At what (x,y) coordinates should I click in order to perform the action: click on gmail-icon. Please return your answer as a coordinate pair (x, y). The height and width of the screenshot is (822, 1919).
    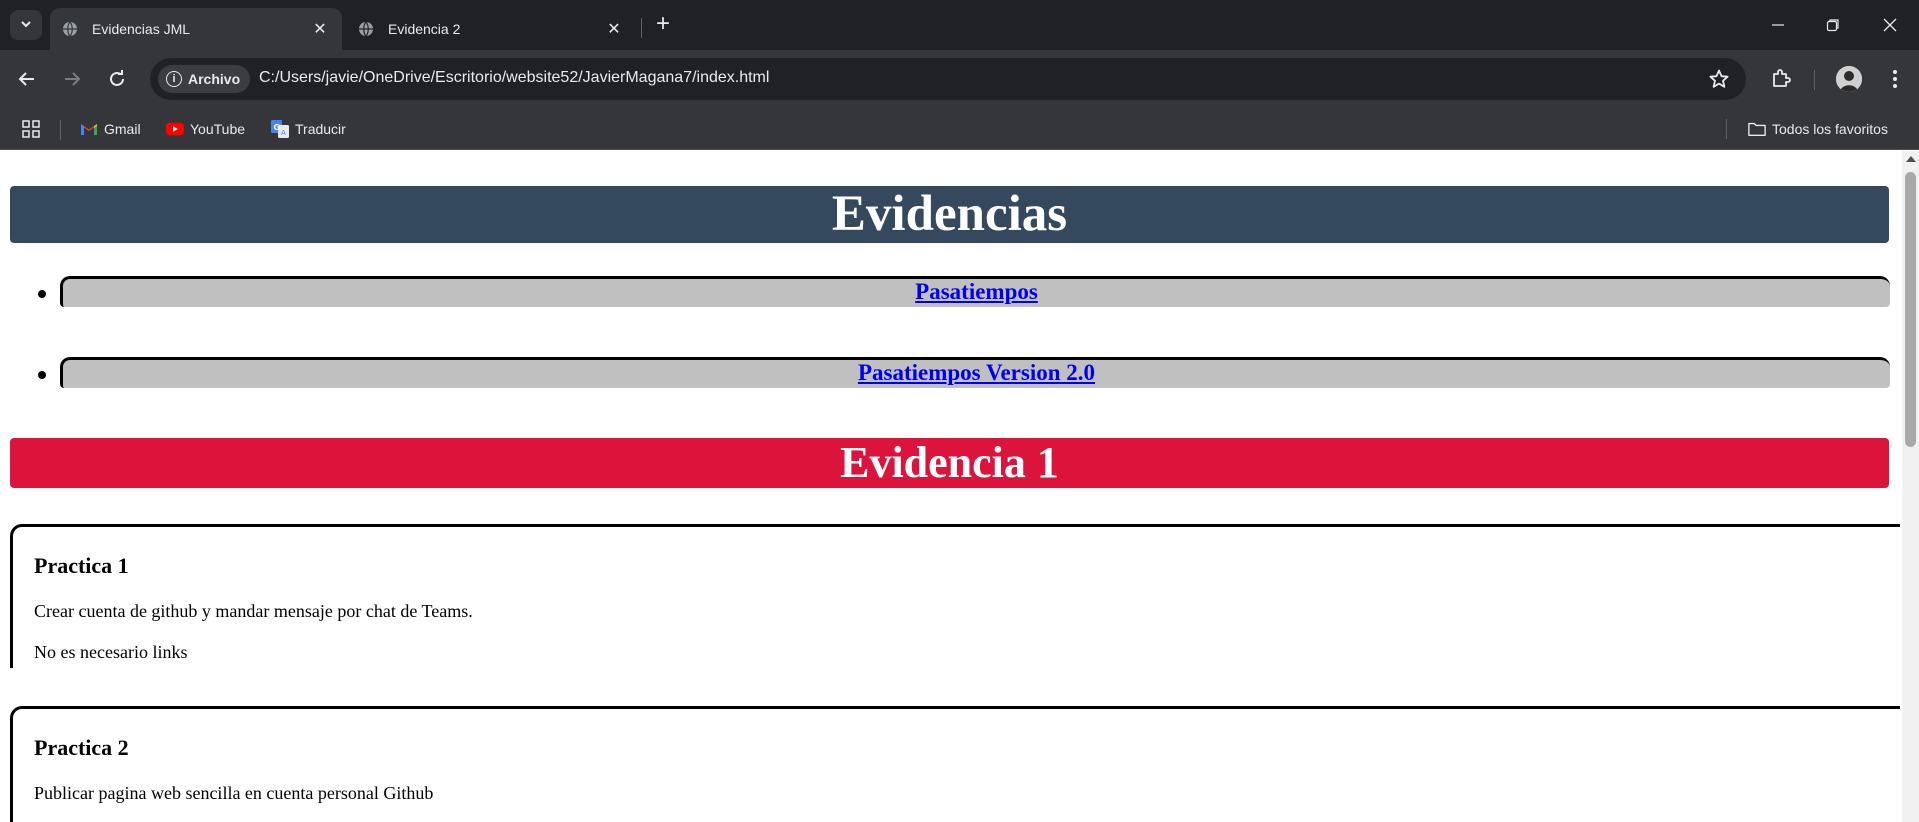
    Looking at the image, I should click on (89, 129).